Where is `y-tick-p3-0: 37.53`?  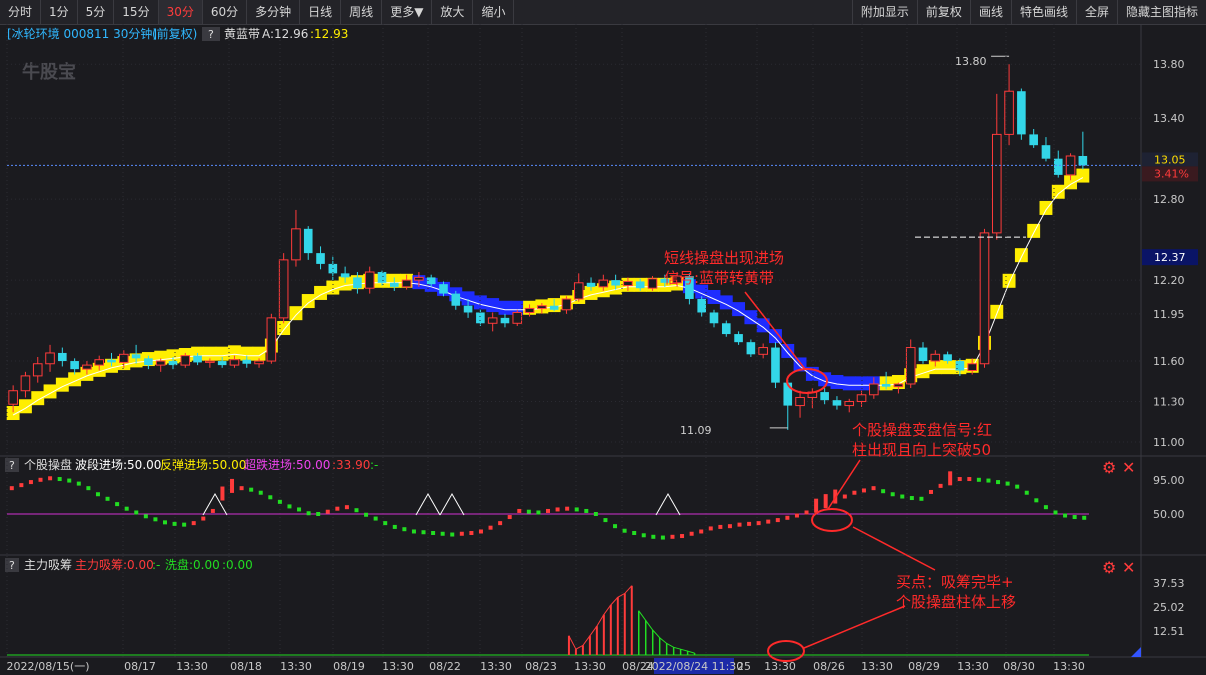
y-tick-p3-0: 37.53 is located at coordinates (1169, 583).